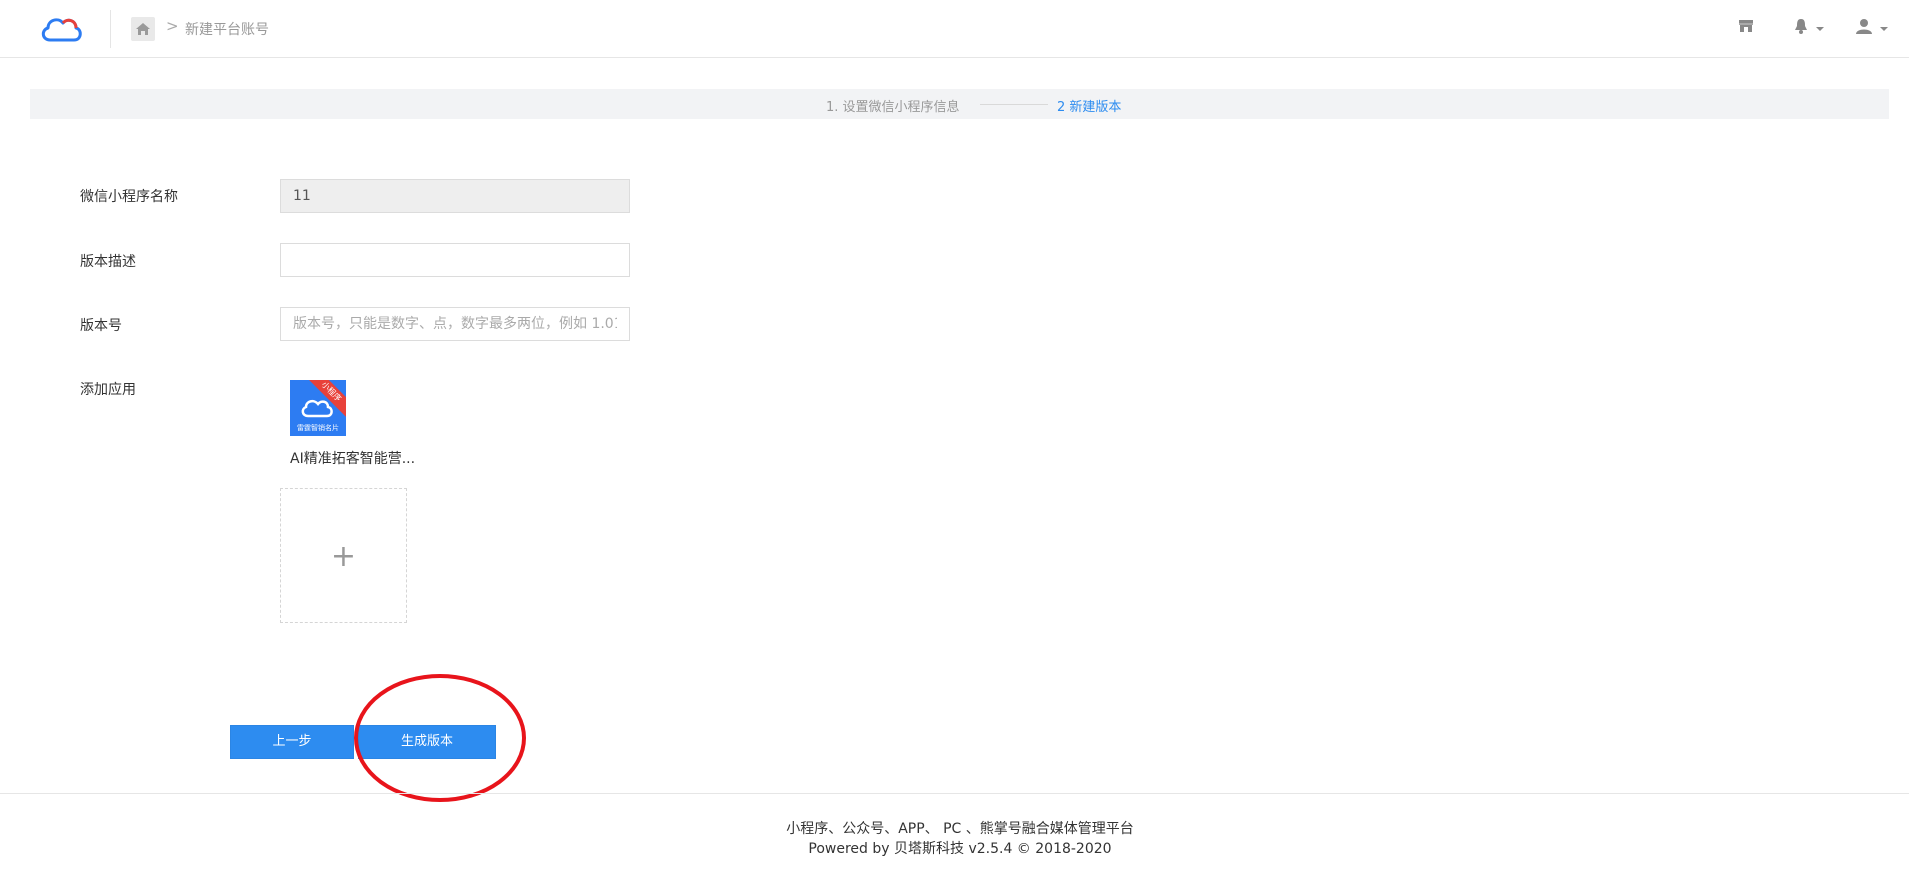 The height and width of the screenshot is (889, 1909). What do you see at coordinates (61, 29) in the screenshot?
I see `cloud-logo-icon` at bounding box center [61, 29].